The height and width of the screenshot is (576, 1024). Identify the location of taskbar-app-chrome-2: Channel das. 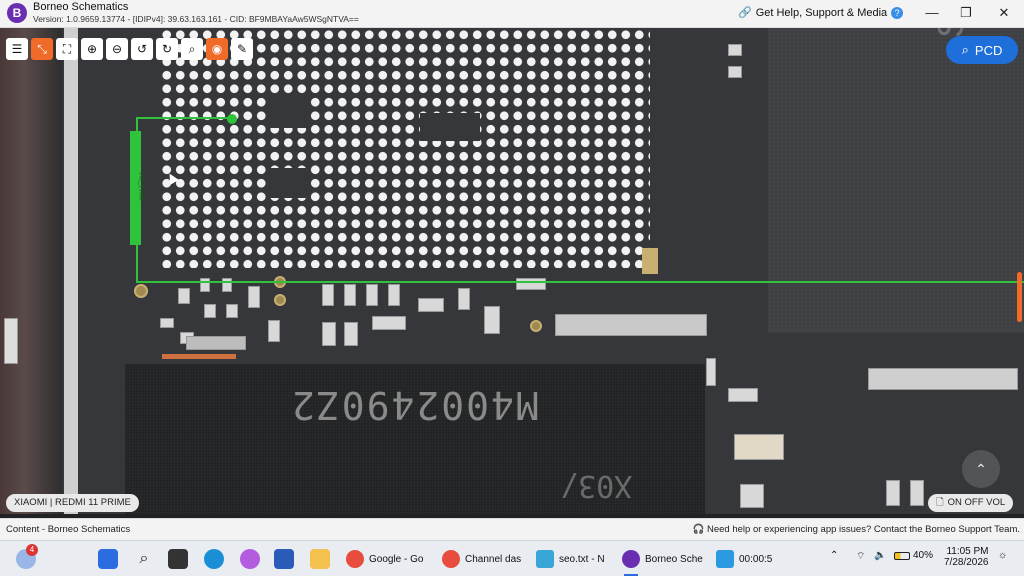
(481, 559).